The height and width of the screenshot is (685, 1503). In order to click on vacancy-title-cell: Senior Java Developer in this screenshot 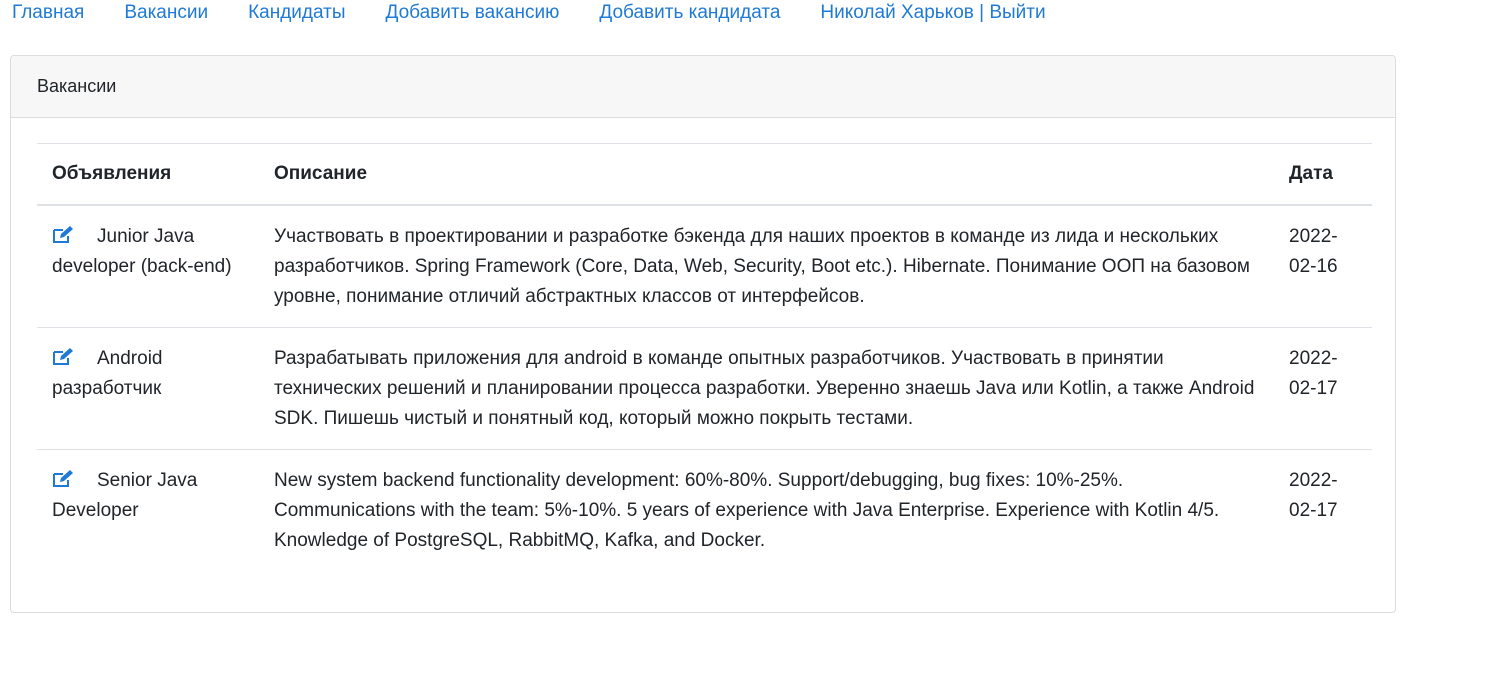, I will do `click(148, 511)`.